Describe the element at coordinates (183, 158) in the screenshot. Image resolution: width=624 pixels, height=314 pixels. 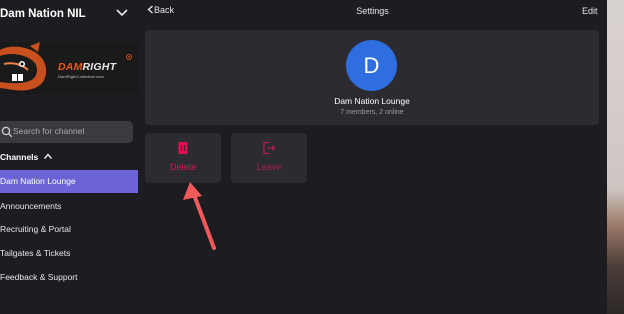
I see `delete-button: Delete` at that location.